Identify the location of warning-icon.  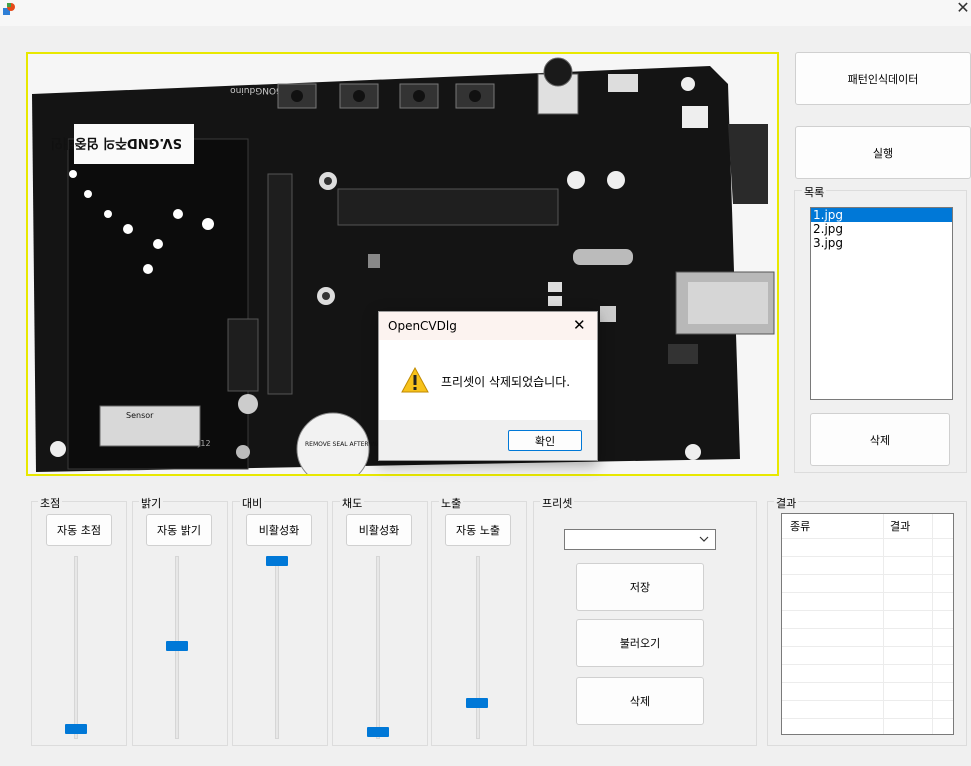
(415, 380).